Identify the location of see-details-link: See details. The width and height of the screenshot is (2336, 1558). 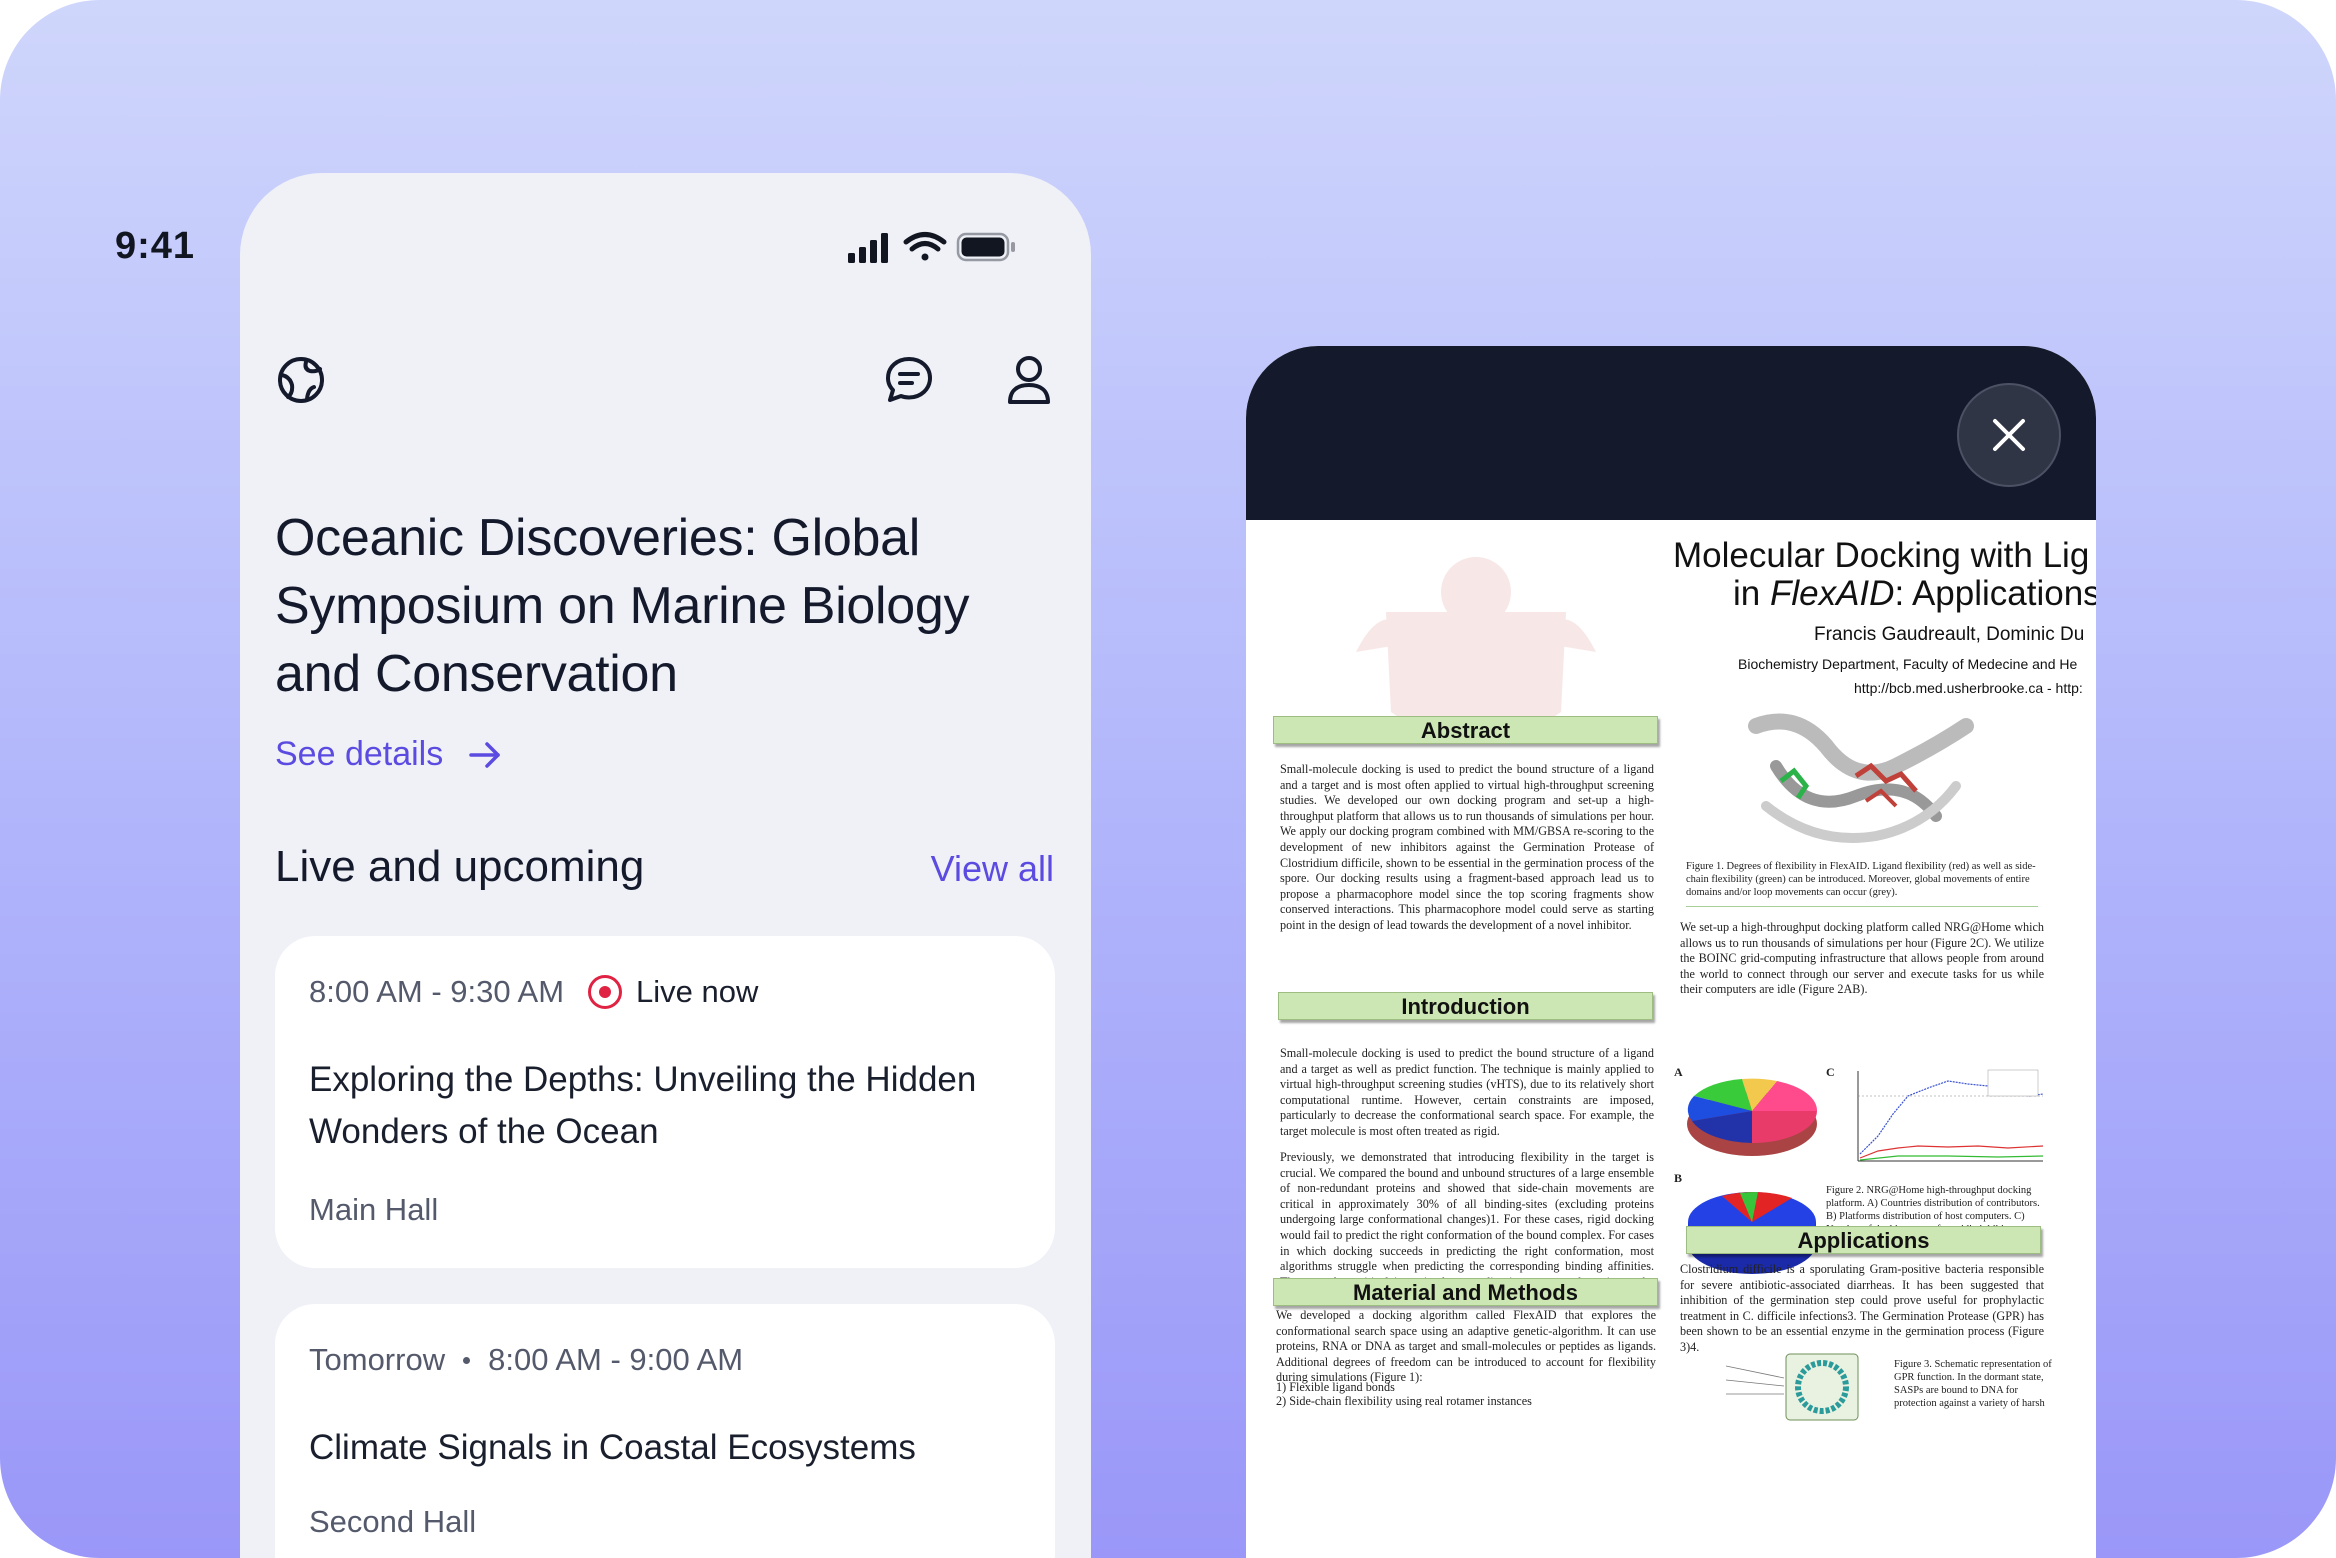
(388, 754).